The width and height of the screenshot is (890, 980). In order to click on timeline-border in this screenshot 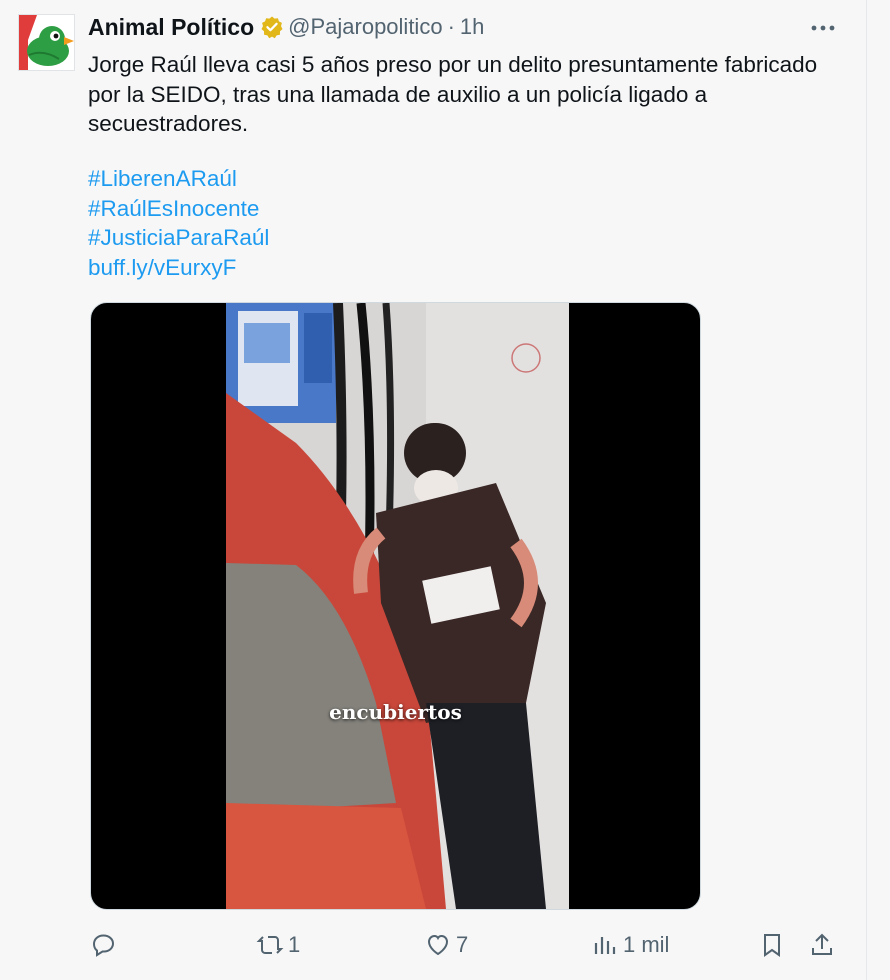, I will do `click(866, 490)`.